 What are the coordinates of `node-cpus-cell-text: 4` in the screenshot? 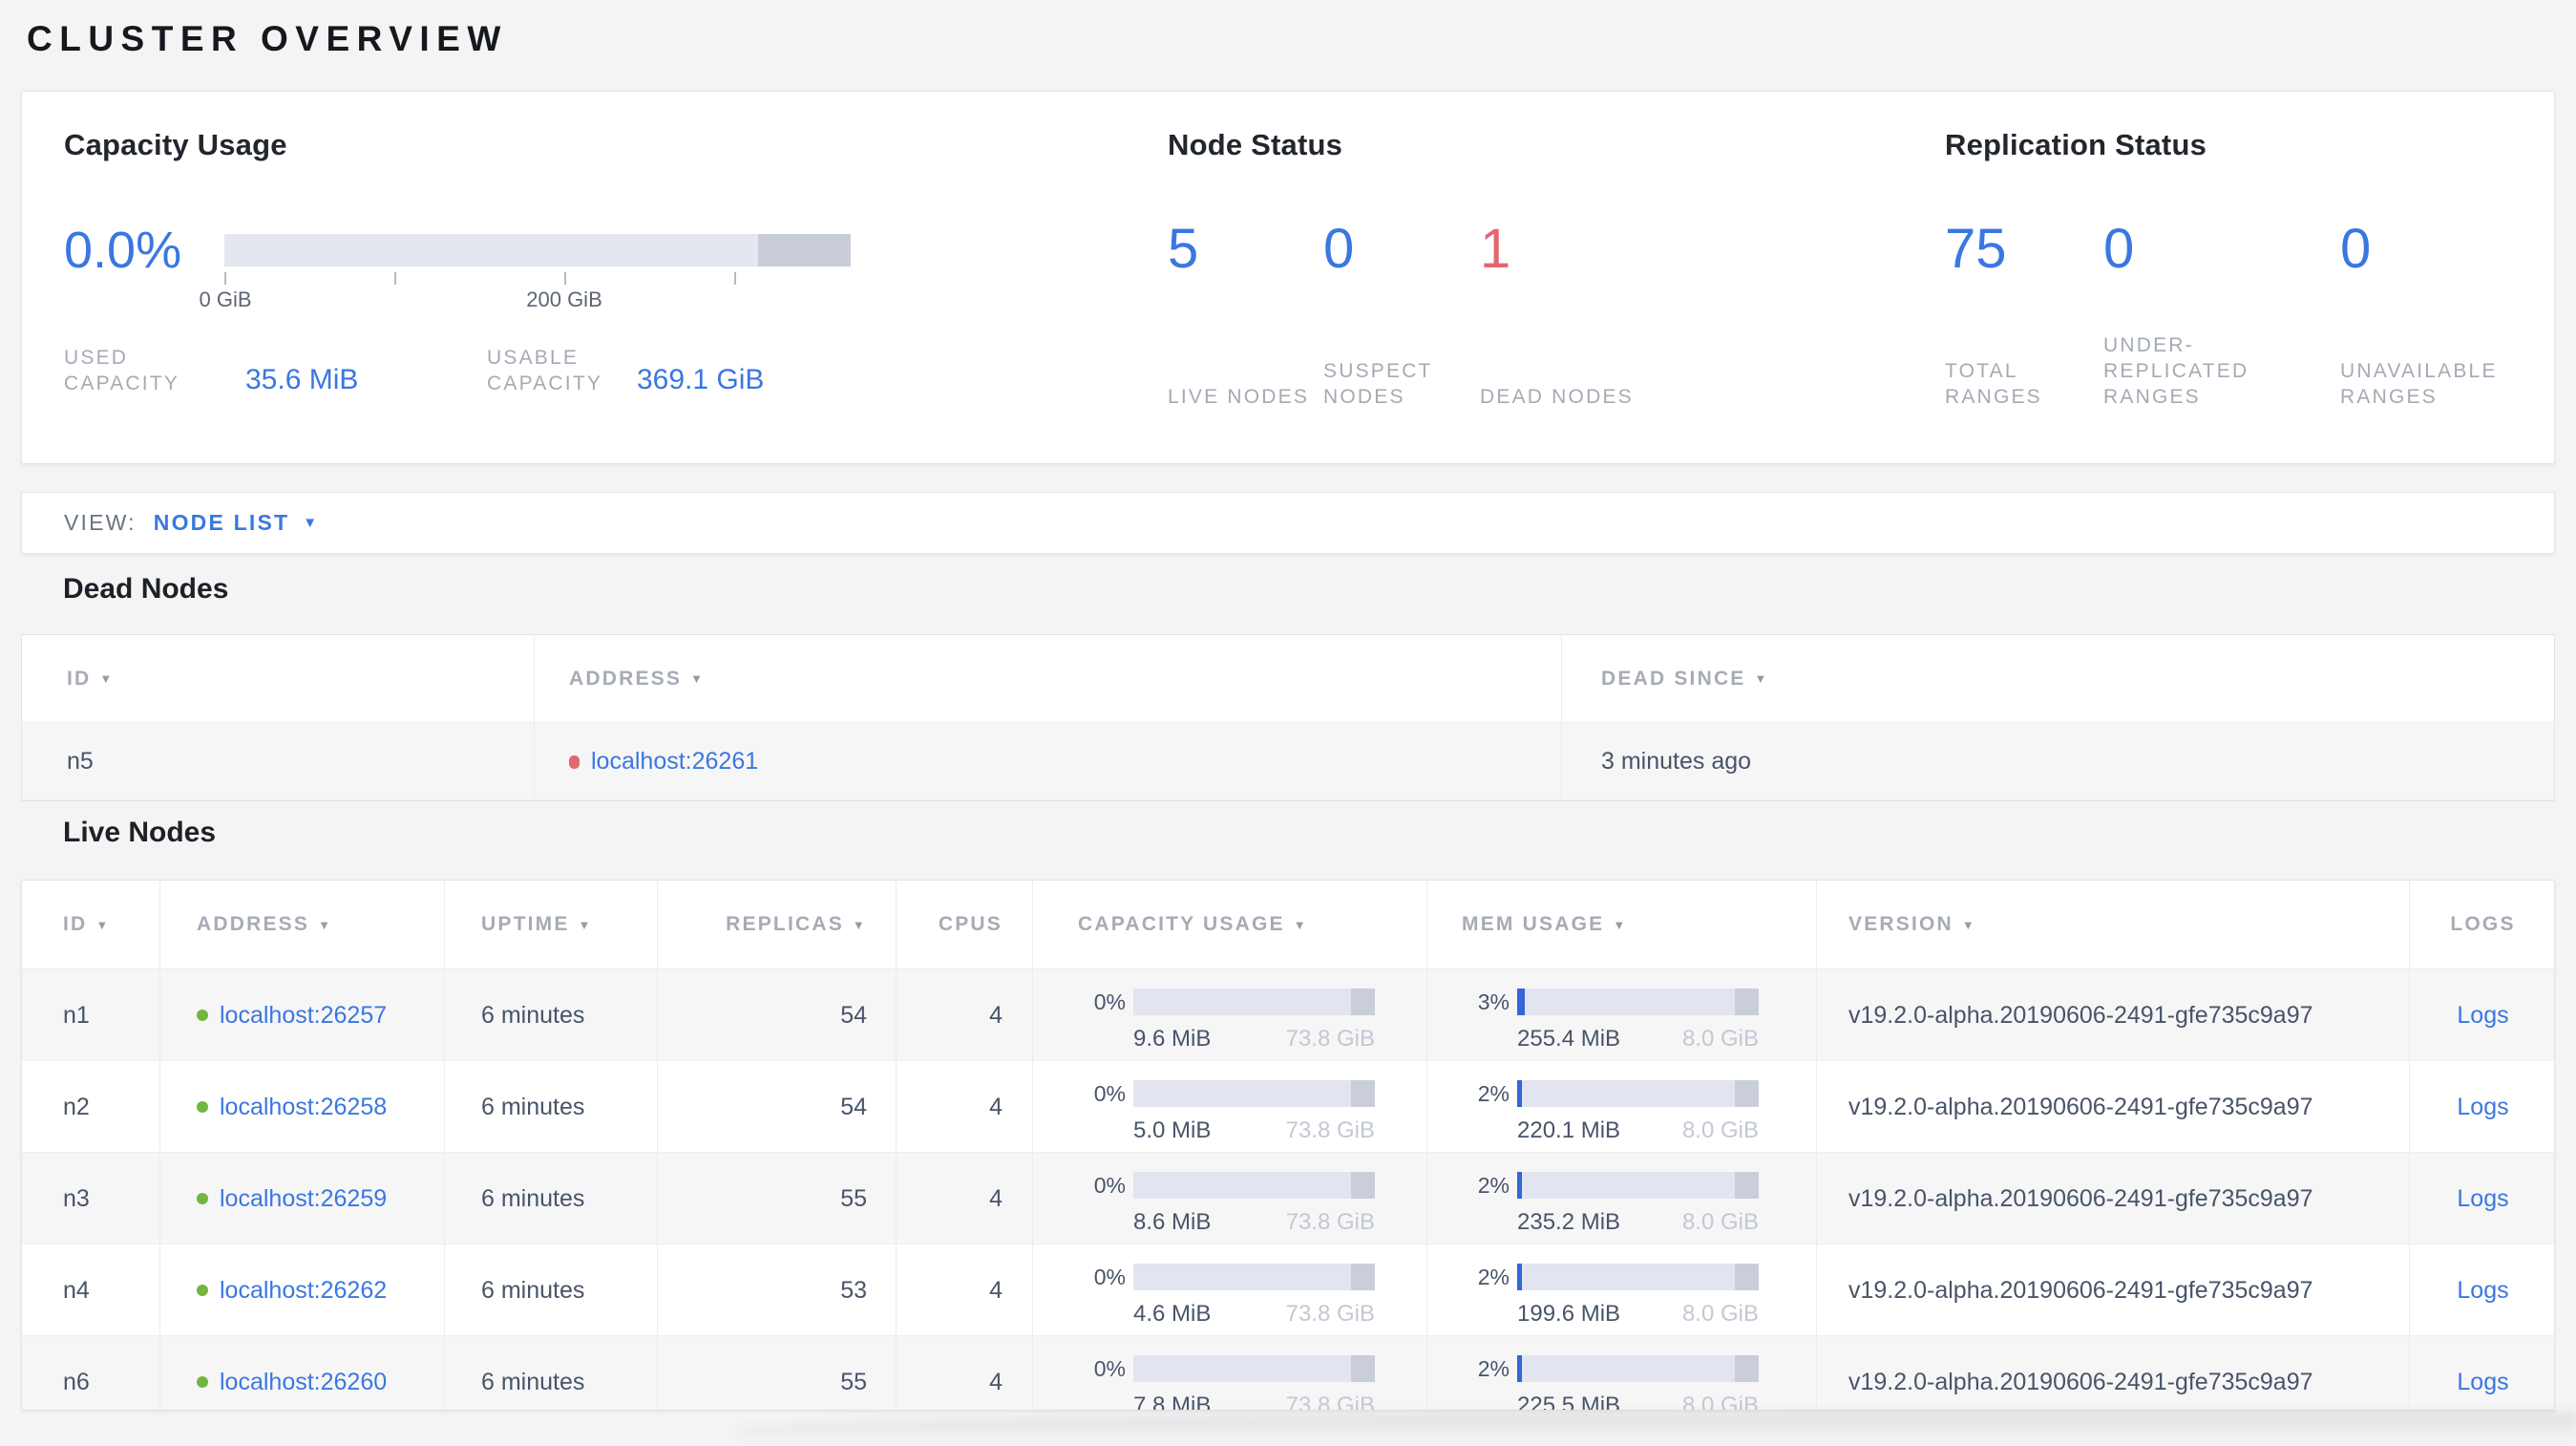 It's located at (996, 1107).